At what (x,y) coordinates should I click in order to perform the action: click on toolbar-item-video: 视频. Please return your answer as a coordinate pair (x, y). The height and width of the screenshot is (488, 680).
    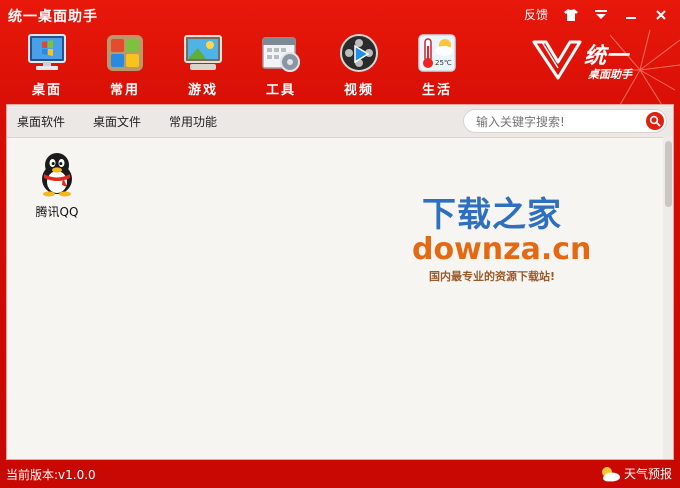
    Looking at the image, I should click on (359, 65).